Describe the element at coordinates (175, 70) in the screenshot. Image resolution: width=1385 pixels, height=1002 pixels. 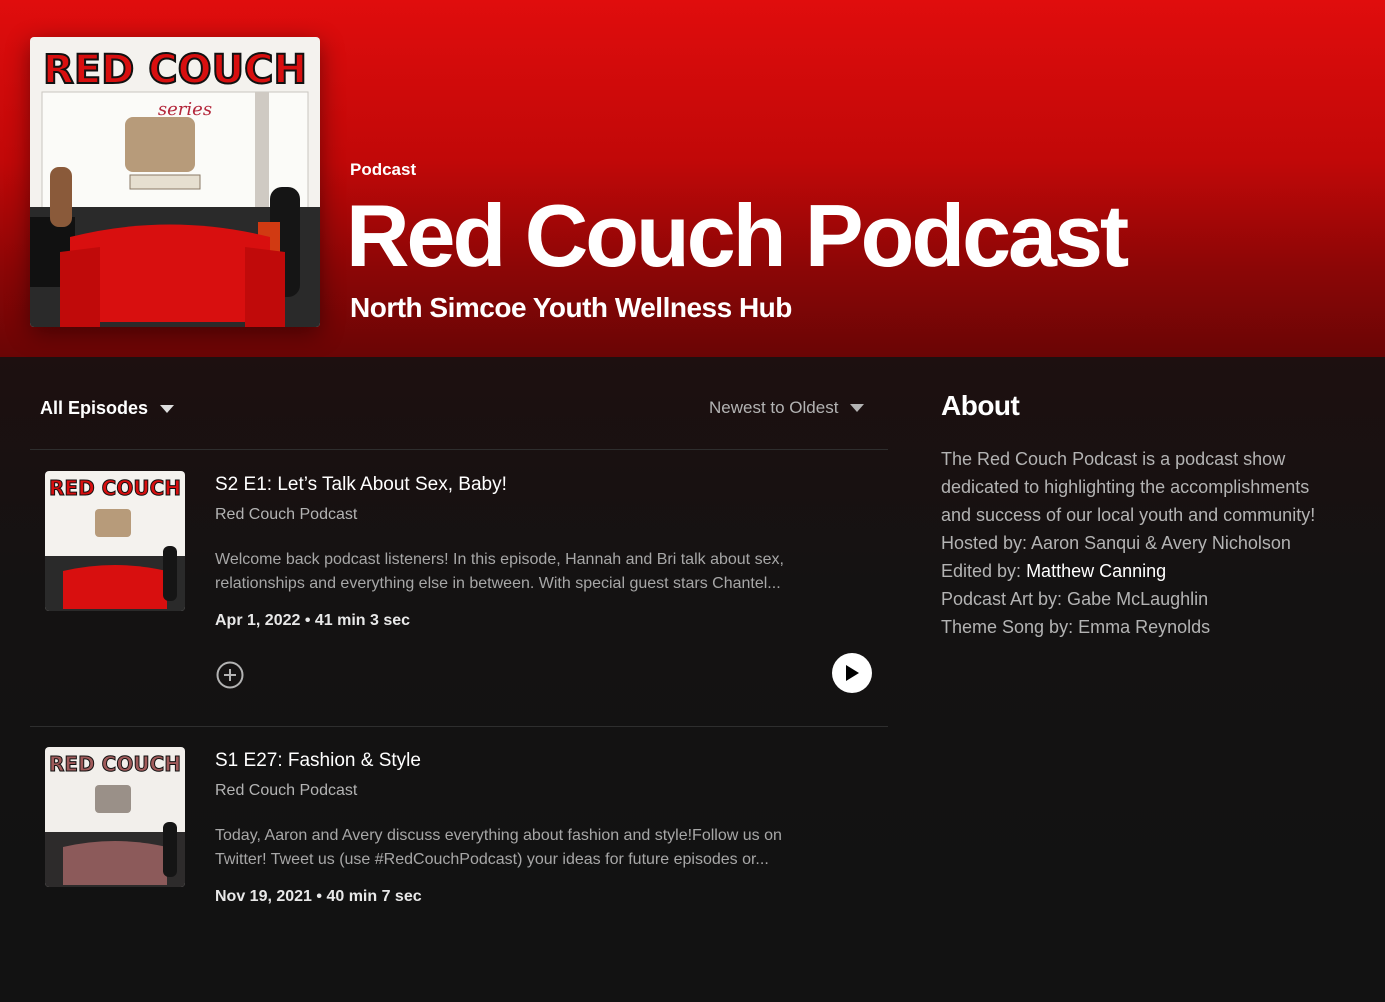
I see `cover-logo-text: RED COUCH` at that location.